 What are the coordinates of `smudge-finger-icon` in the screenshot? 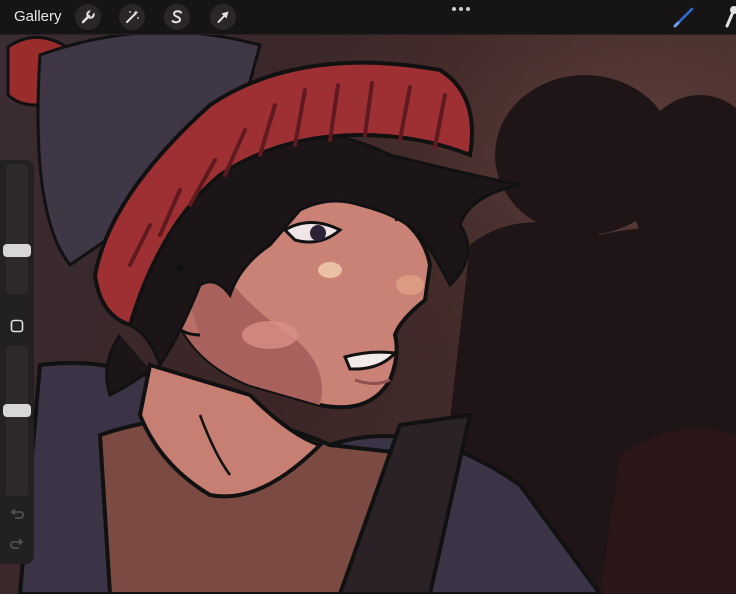 It's located at (730, 17).